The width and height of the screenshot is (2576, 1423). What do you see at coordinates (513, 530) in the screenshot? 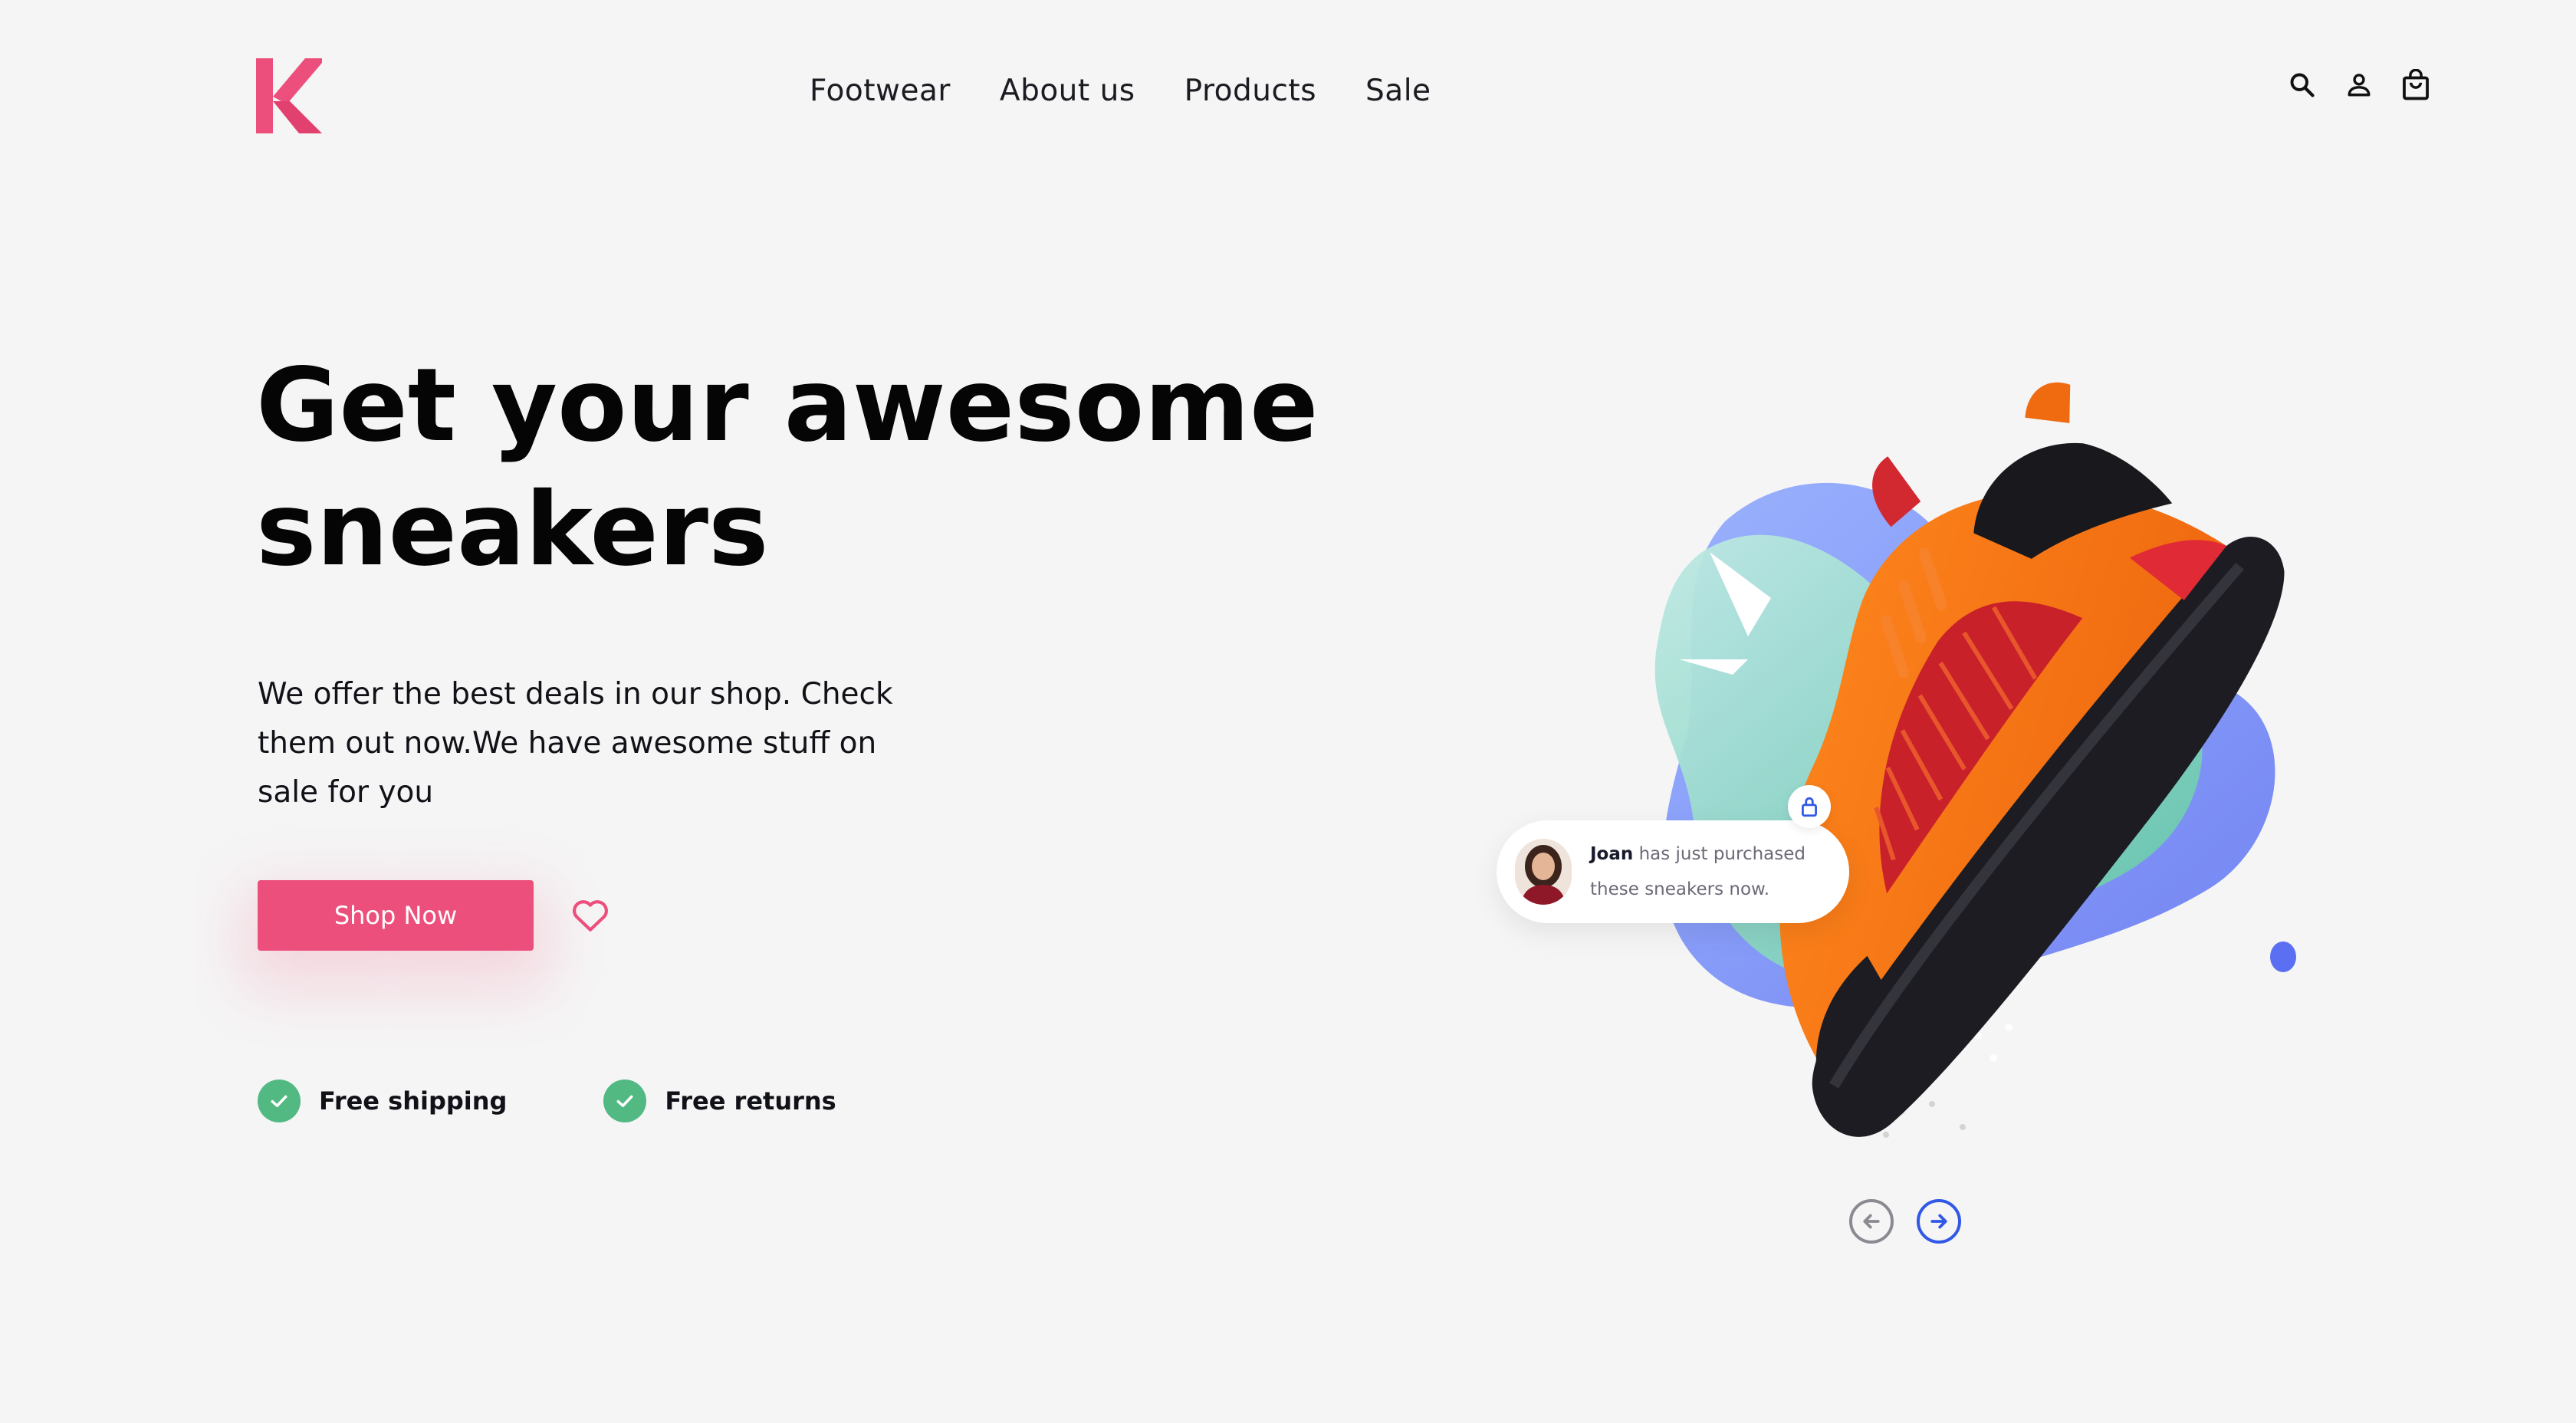
I see `hero-title-line-2: sneakers` at bounding box center [513, 530].